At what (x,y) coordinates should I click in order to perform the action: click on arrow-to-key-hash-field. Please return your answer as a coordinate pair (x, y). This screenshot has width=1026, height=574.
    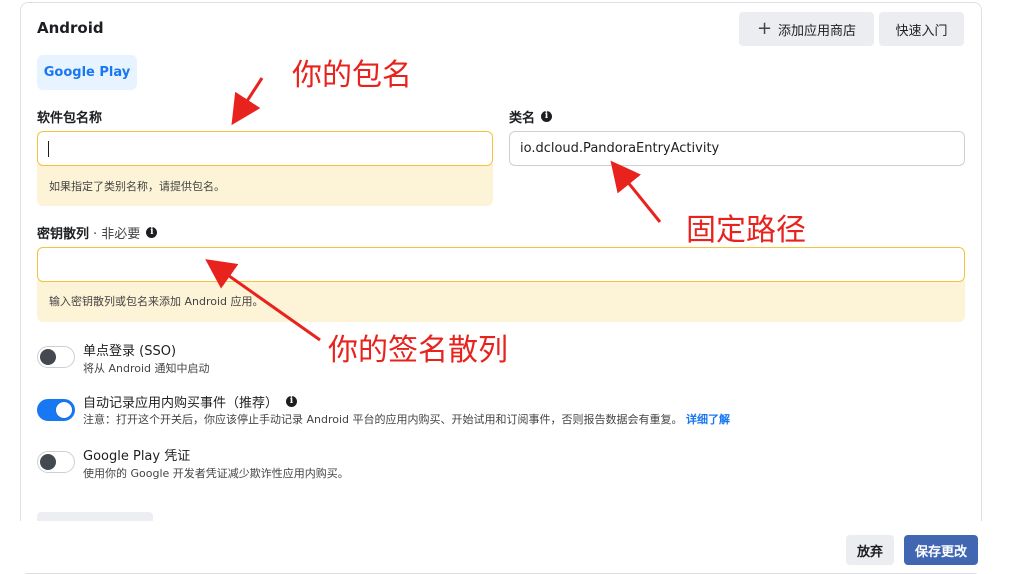
    Looking at the image, I should click on (263, 300).